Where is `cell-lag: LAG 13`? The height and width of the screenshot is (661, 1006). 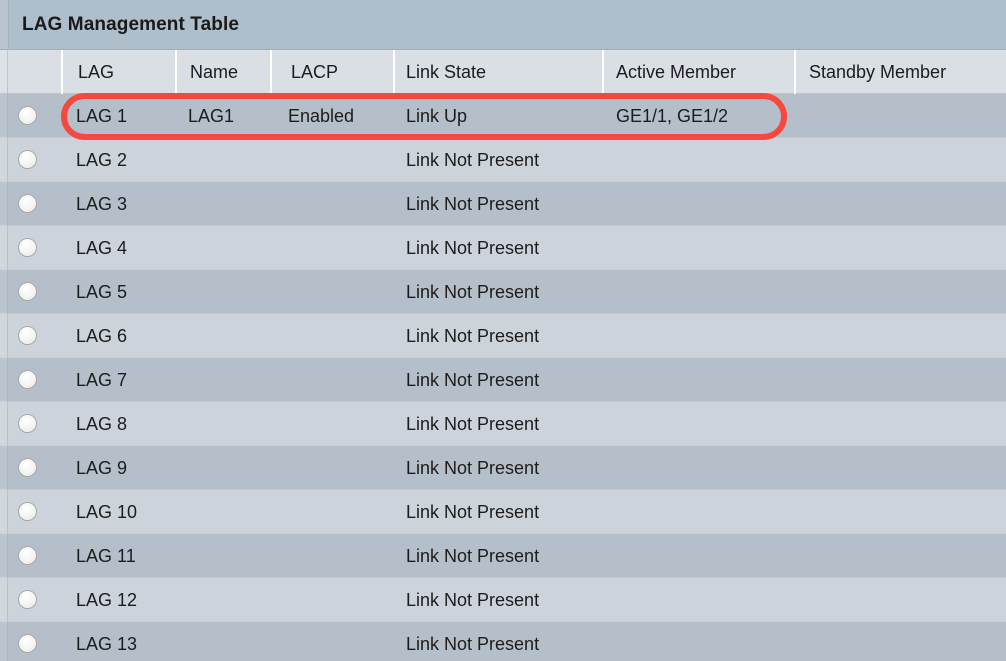 cell-lag: LAG 13 is located at coordinates (107, 644).